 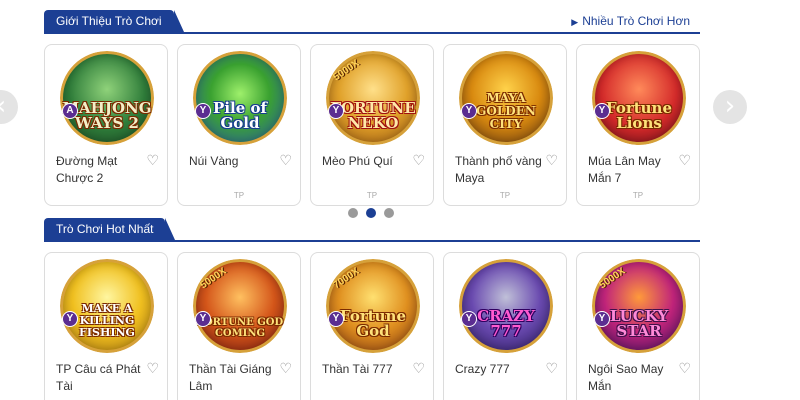 I want to click on game-name: Thần Tài 777, so click(x=357, y=369).